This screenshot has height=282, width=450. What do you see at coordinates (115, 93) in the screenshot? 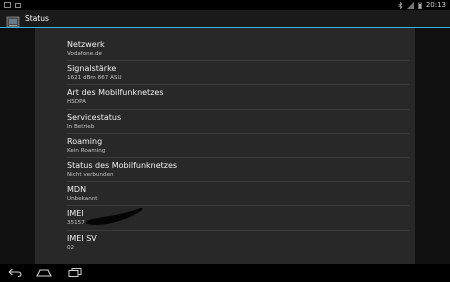
I see `item-title: Art des Mobilfunknetzes` at bounding box center [115, 93].